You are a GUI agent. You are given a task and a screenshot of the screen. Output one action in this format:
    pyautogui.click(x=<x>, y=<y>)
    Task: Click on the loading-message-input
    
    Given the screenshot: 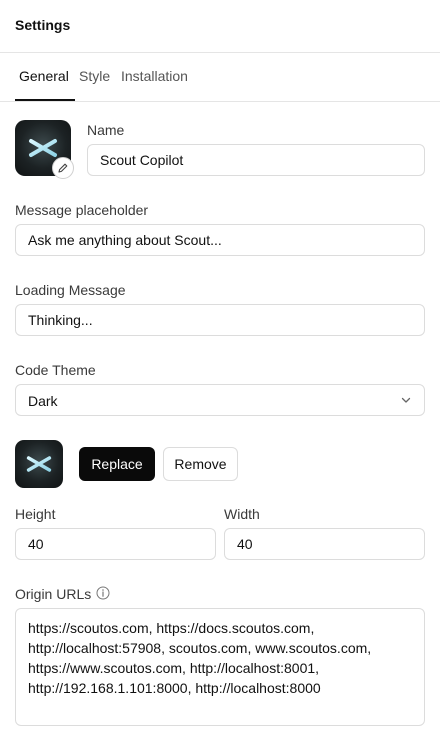 What is the action you would take?
    pyautogui.click(x=220, y=320)
    